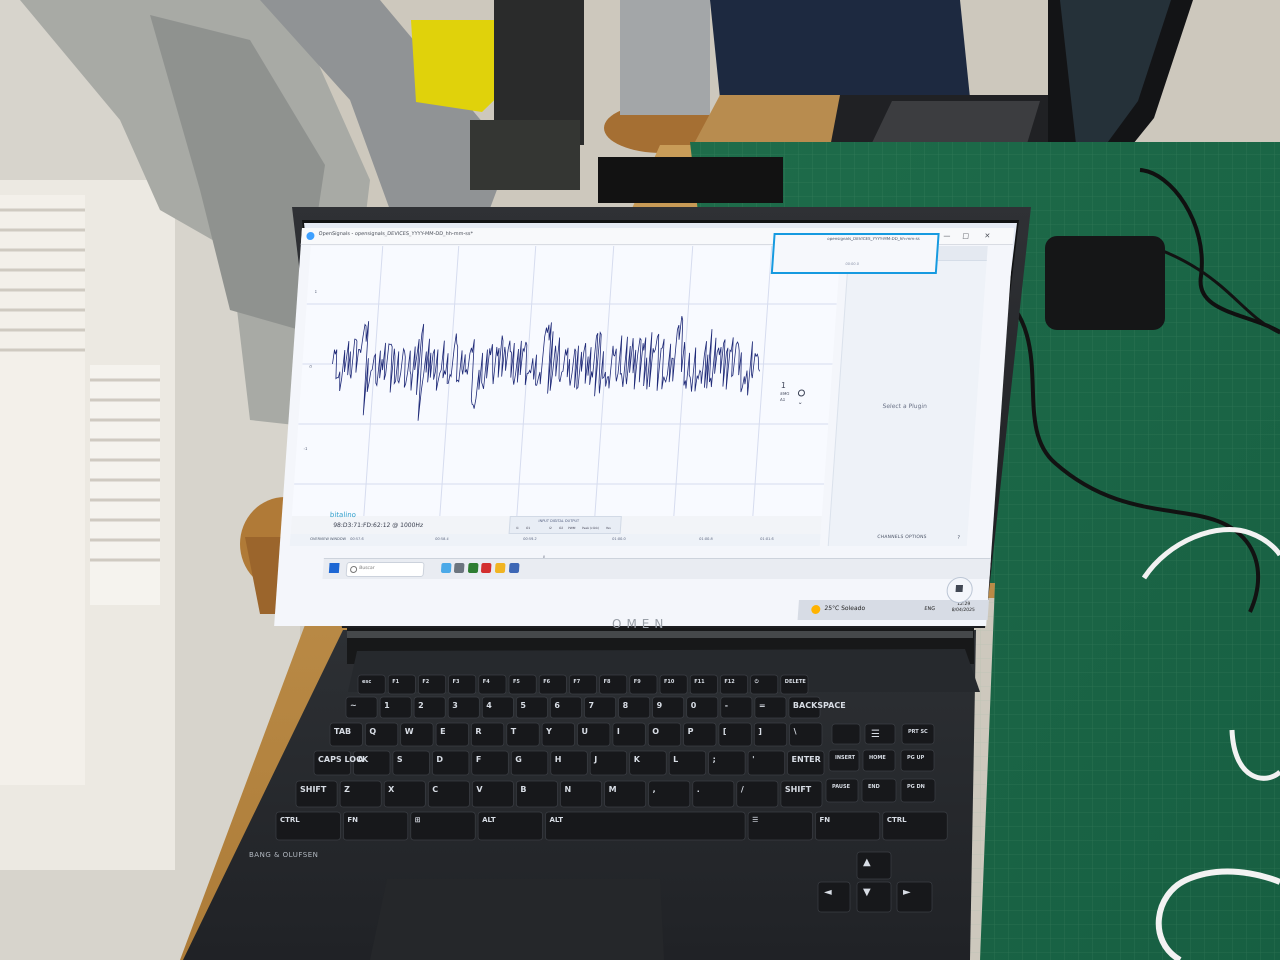  Describe the element at coordinates (310, 236) in the screenshot. I see `opensignals-icon` at that location.